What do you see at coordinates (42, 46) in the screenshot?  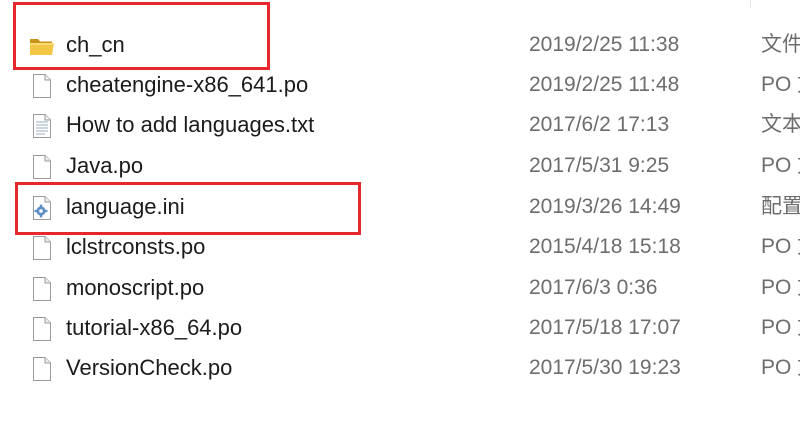 I see `folder-icon` at bounding box center [42, 46].